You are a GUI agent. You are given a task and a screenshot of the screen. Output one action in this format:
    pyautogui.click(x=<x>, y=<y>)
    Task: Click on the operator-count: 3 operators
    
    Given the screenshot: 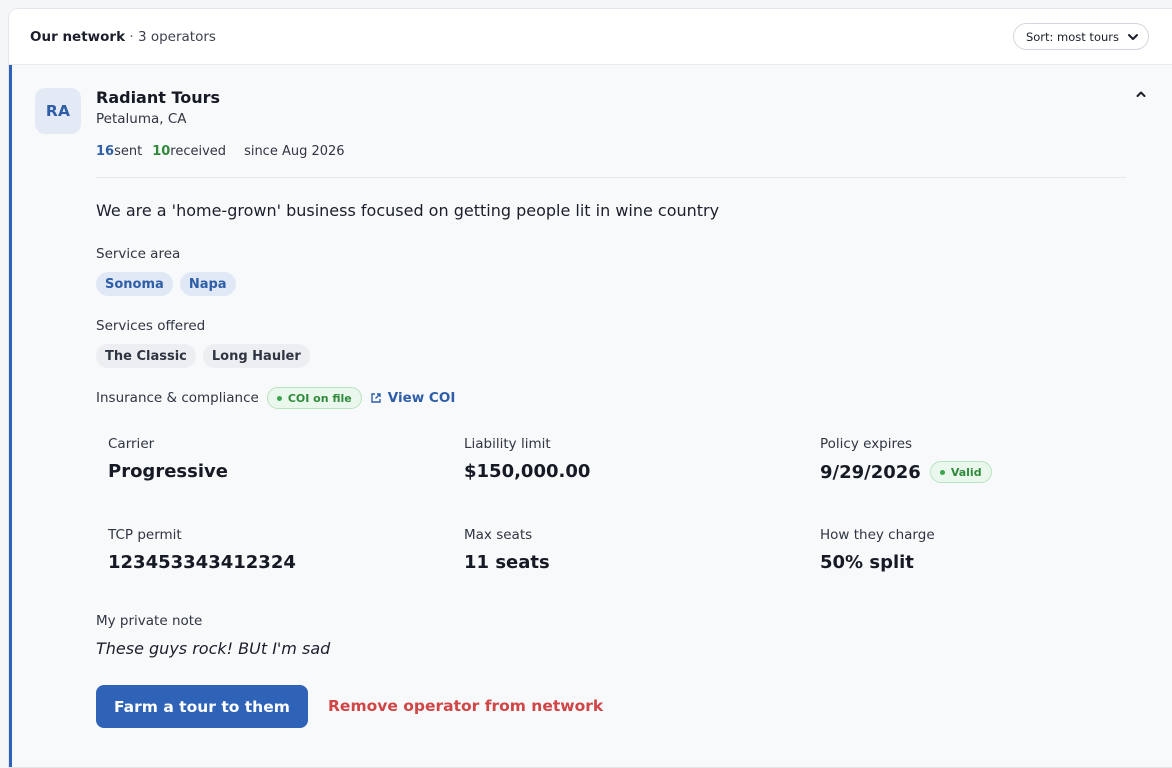 What is the action you would take?
    pyautogui.click(x=176, y=36)
    